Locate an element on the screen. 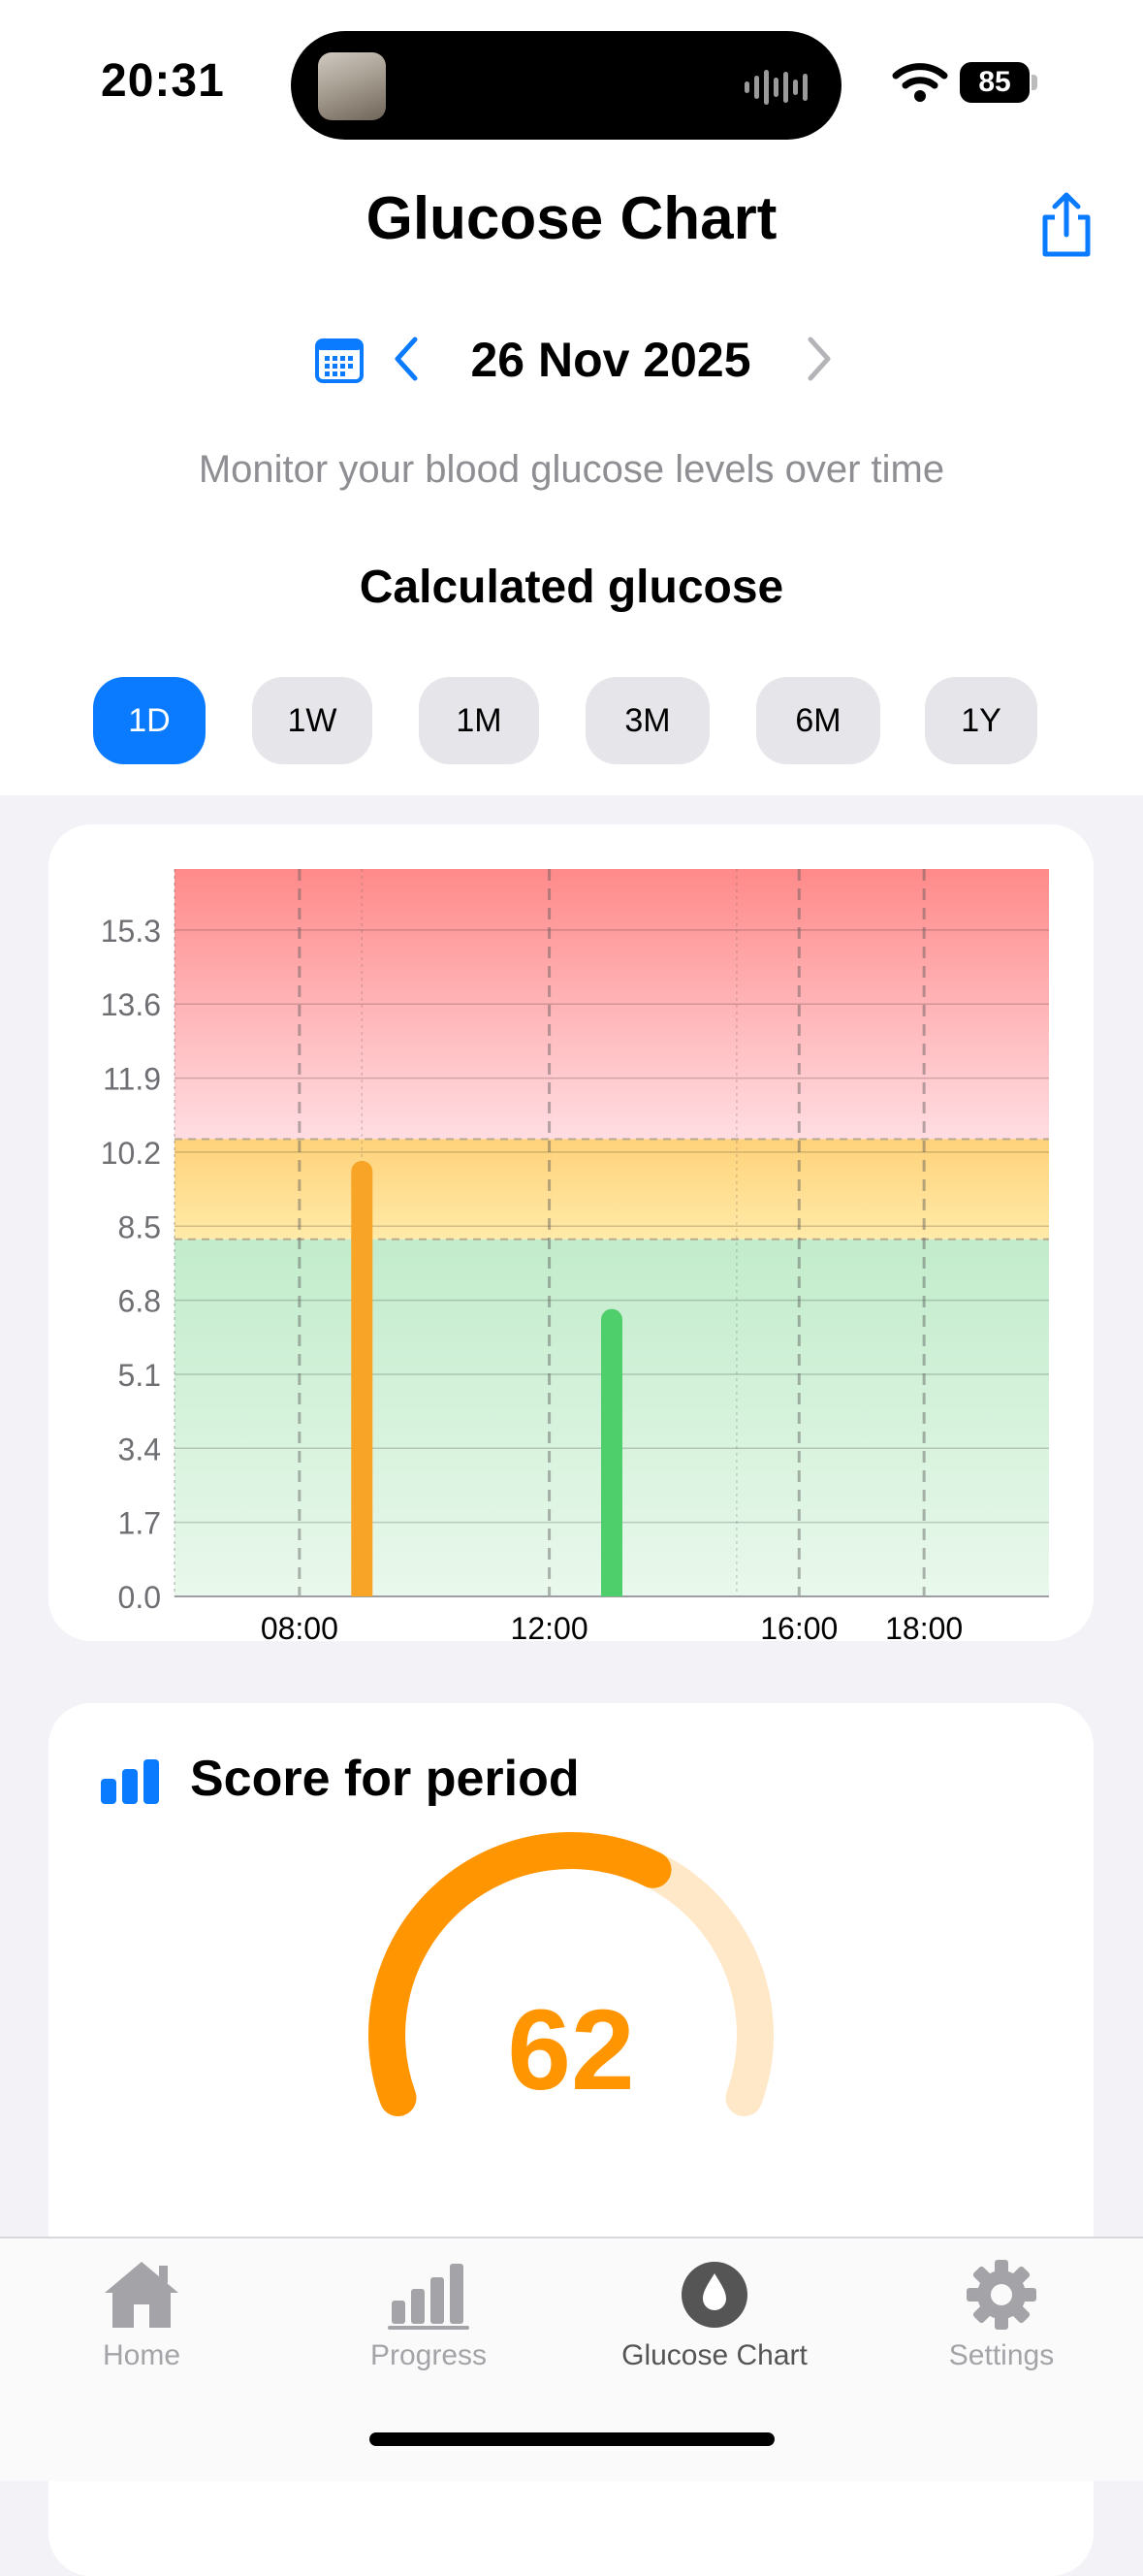  tab-glucose-chart-label: Glucose Chart is located at coordinates (714, 2355).